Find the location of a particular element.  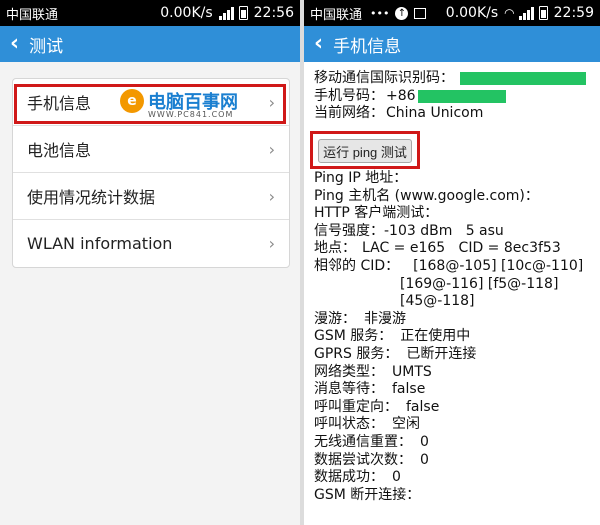

info-row-neighbor-cid: 相邻的 CID： [168@-105] [10c@-110] is located at coordinates (455, 267).